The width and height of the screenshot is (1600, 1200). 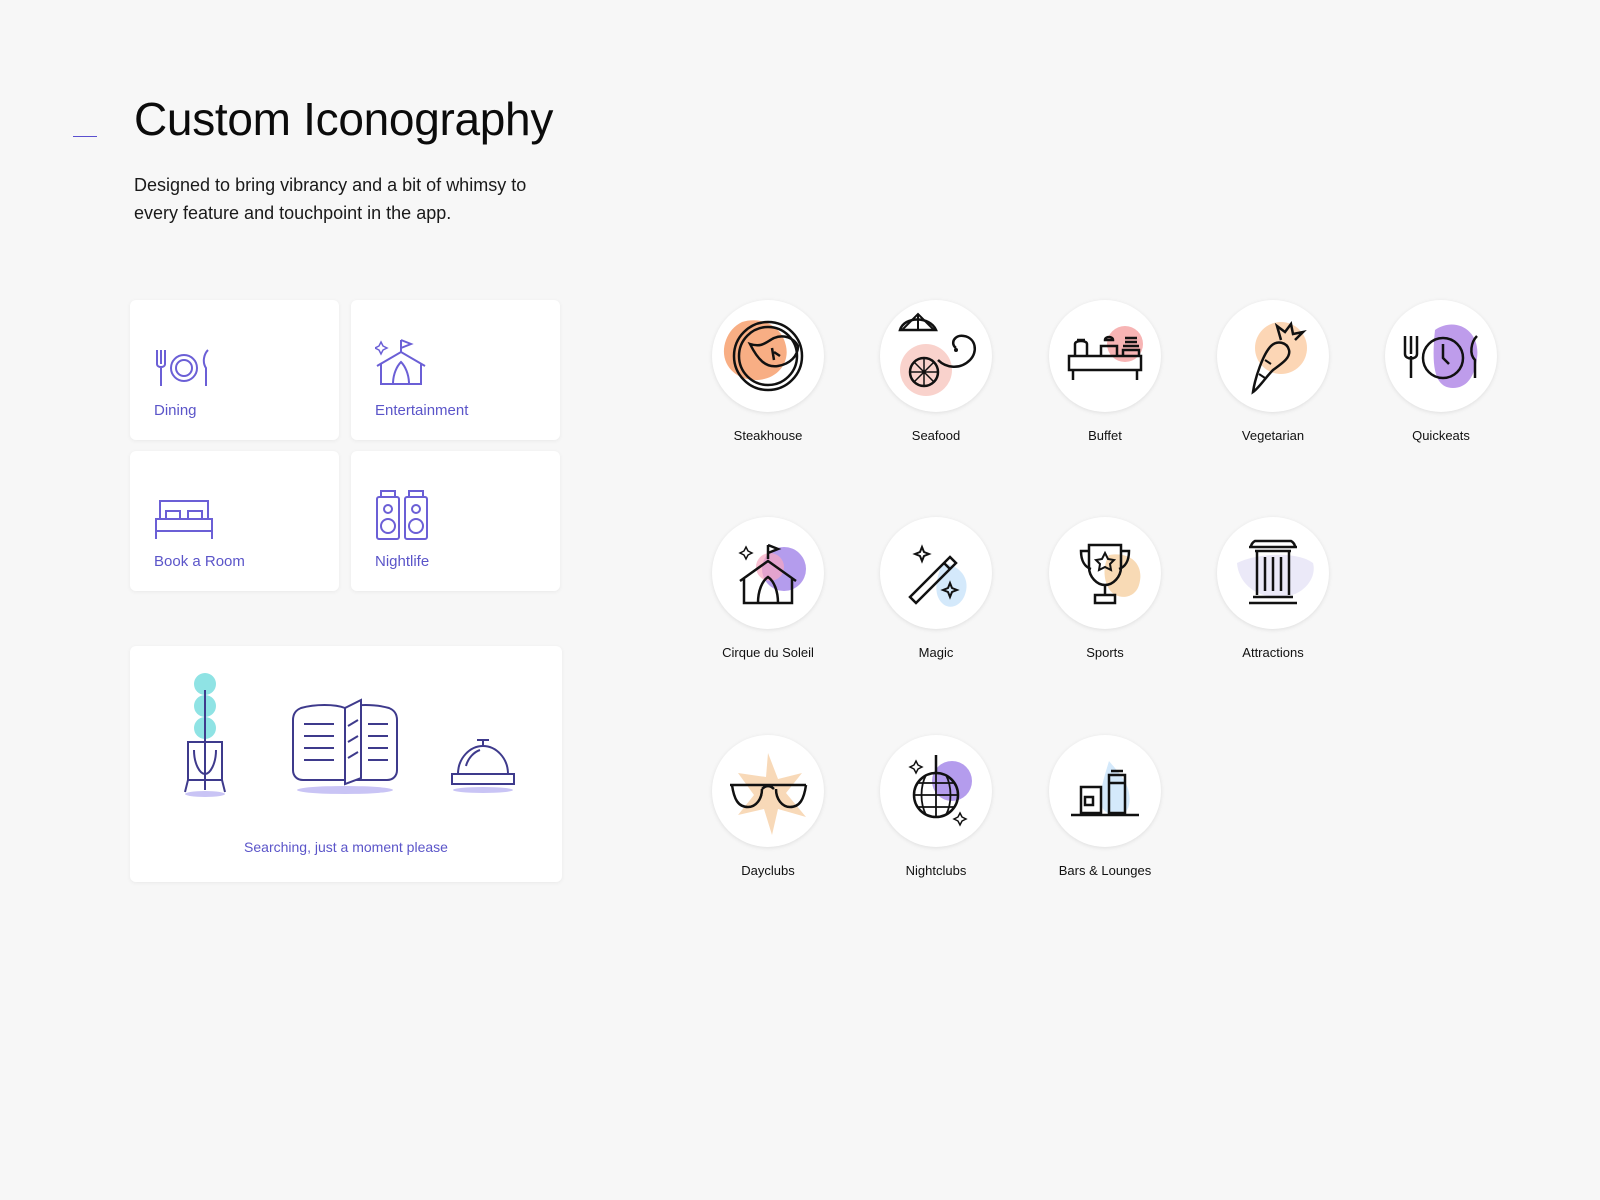 What do you see at coordinates (422, 410) in the screenshot?
I see `feature-label: Entertainment` at bounding box center [422, 410].